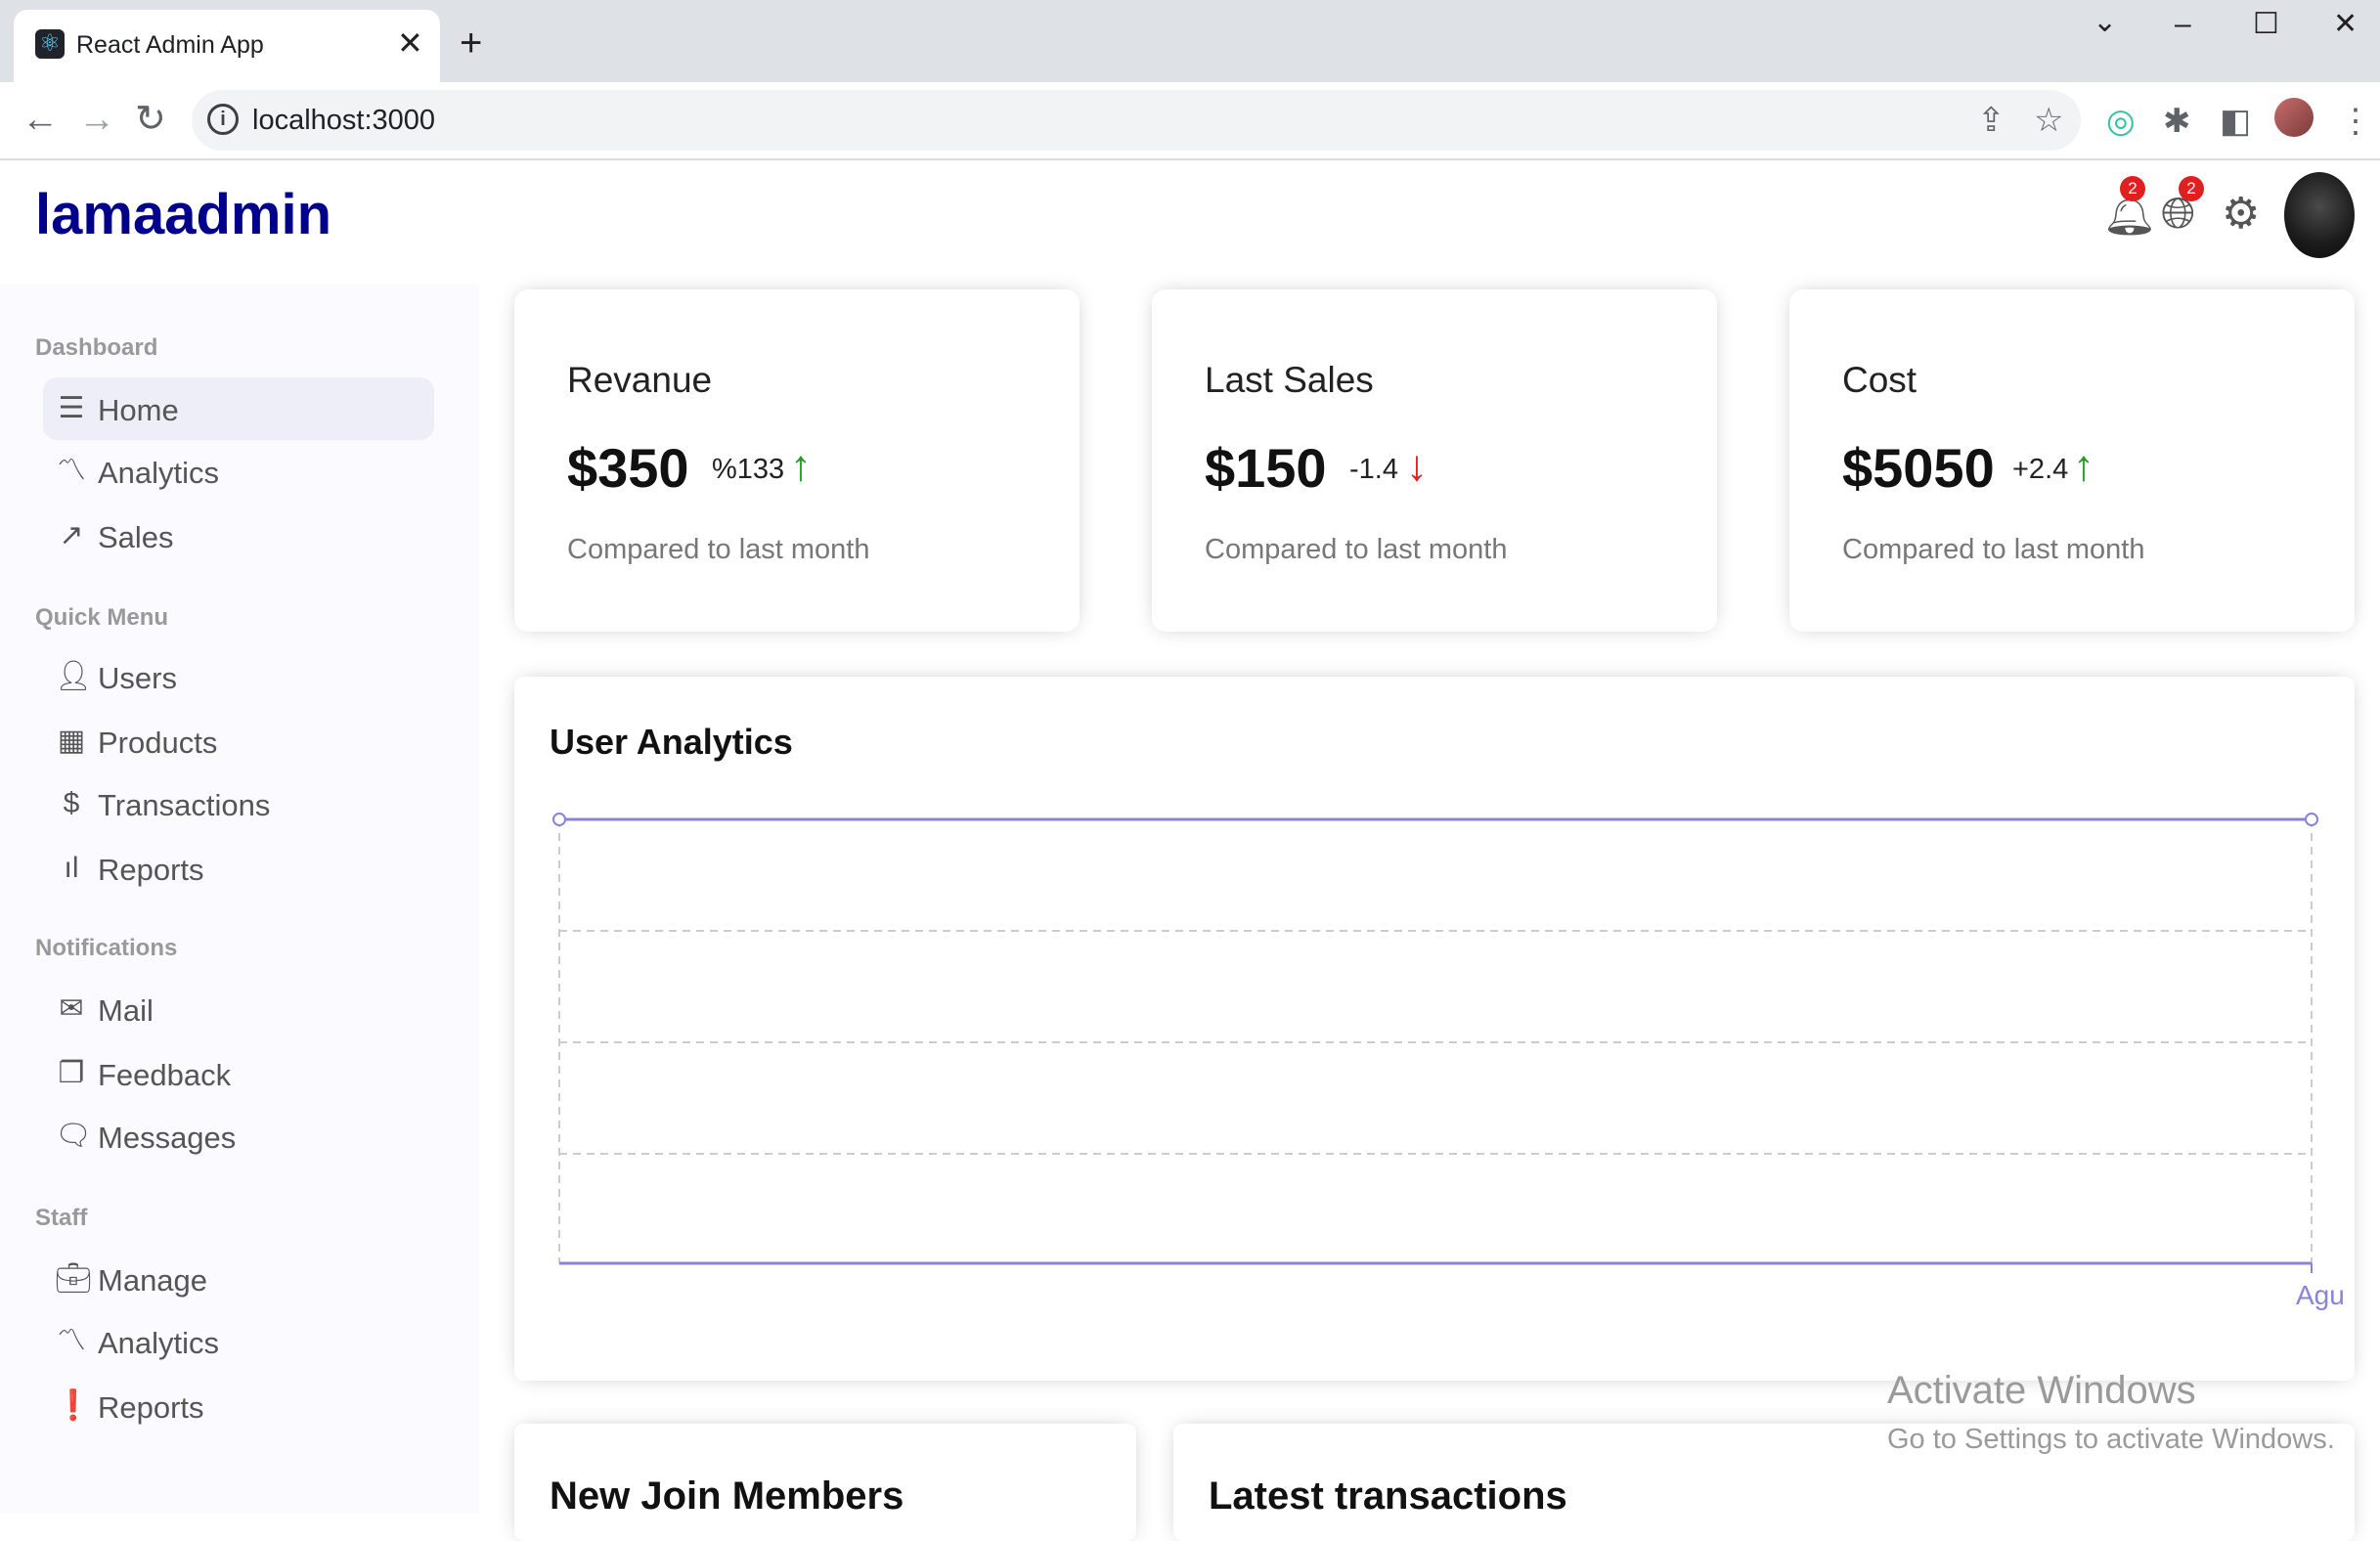  Describe the element at coordinates (137, 678) in the screenshot. I see `sidebar-item-label: Users` at that location.